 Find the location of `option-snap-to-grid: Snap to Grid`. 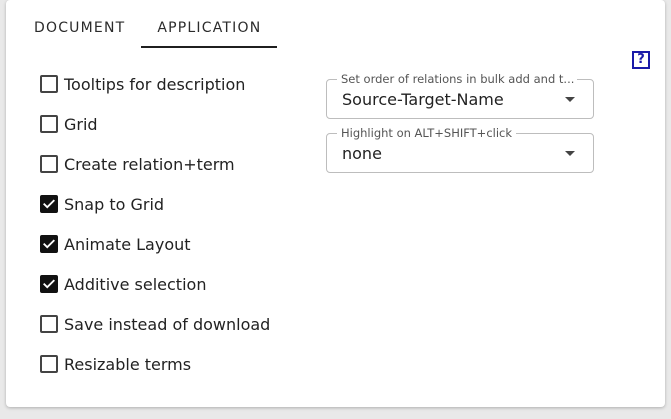

option-snap-to-grid: Snap to Grid is located at coordinates (155, 204).